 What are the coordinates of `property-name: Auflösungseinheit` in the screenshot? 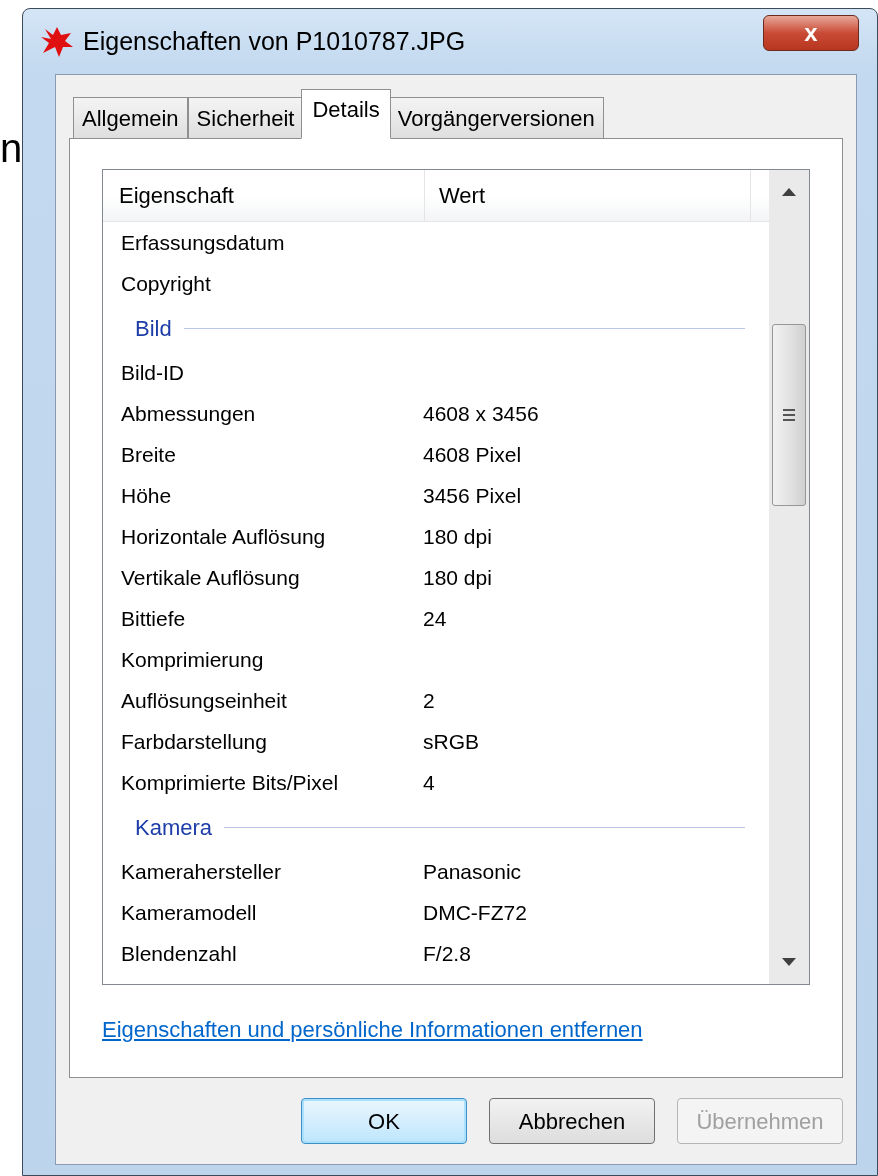 It's located at (204, 700).